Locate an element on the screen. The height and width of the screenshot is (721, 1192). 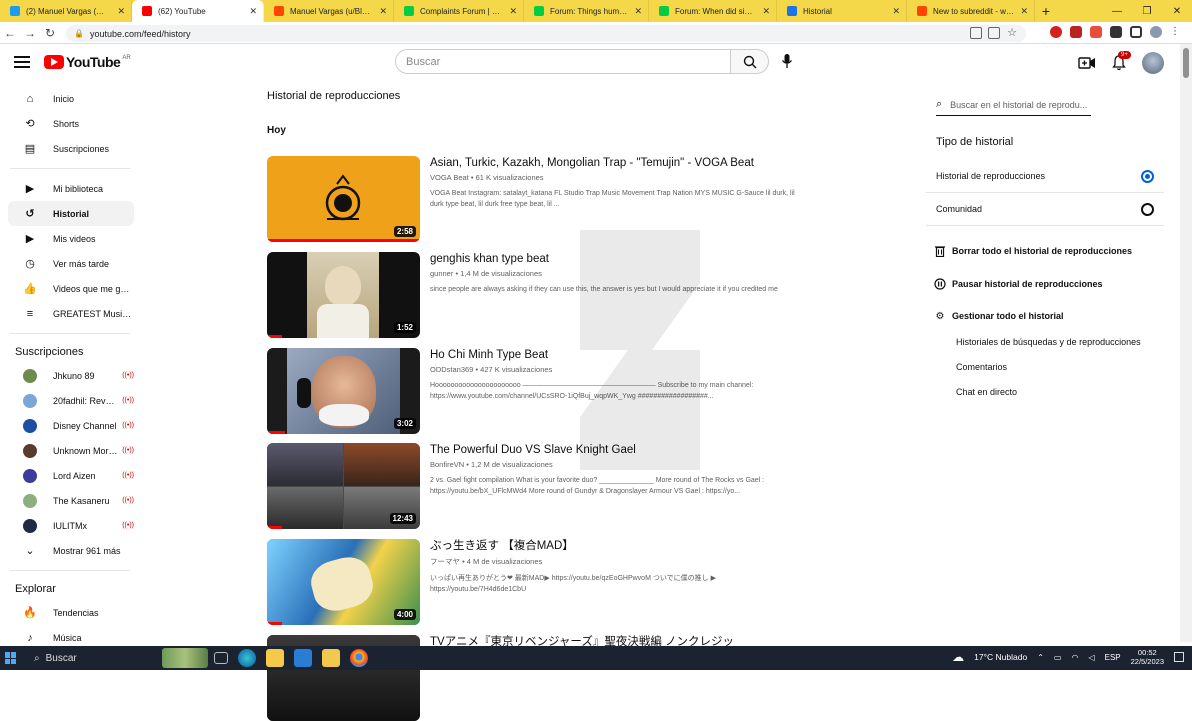
video-thumbnail: 2:58 is located at coordinates (343, 199).